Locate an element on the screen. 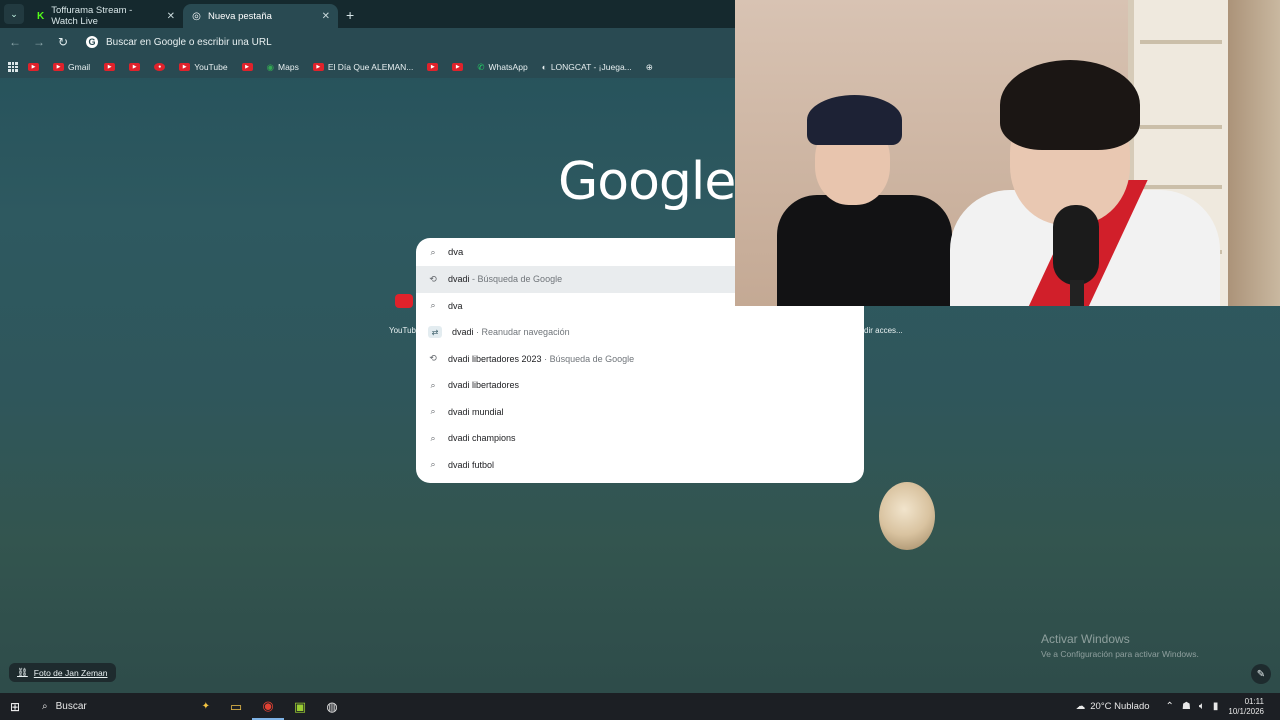 The height and width of the screenshot is (720, 1280). back-icon: ← is located at coordinates (15, 42).